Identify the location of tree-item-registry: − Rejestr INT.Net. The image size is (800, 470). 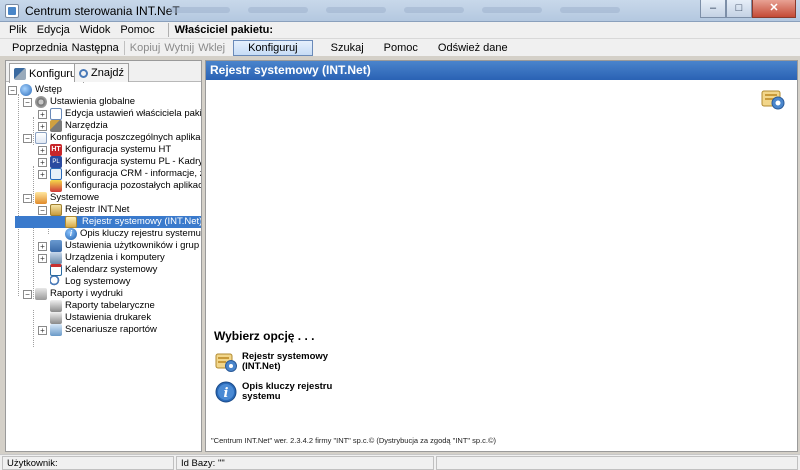
(83, 210).